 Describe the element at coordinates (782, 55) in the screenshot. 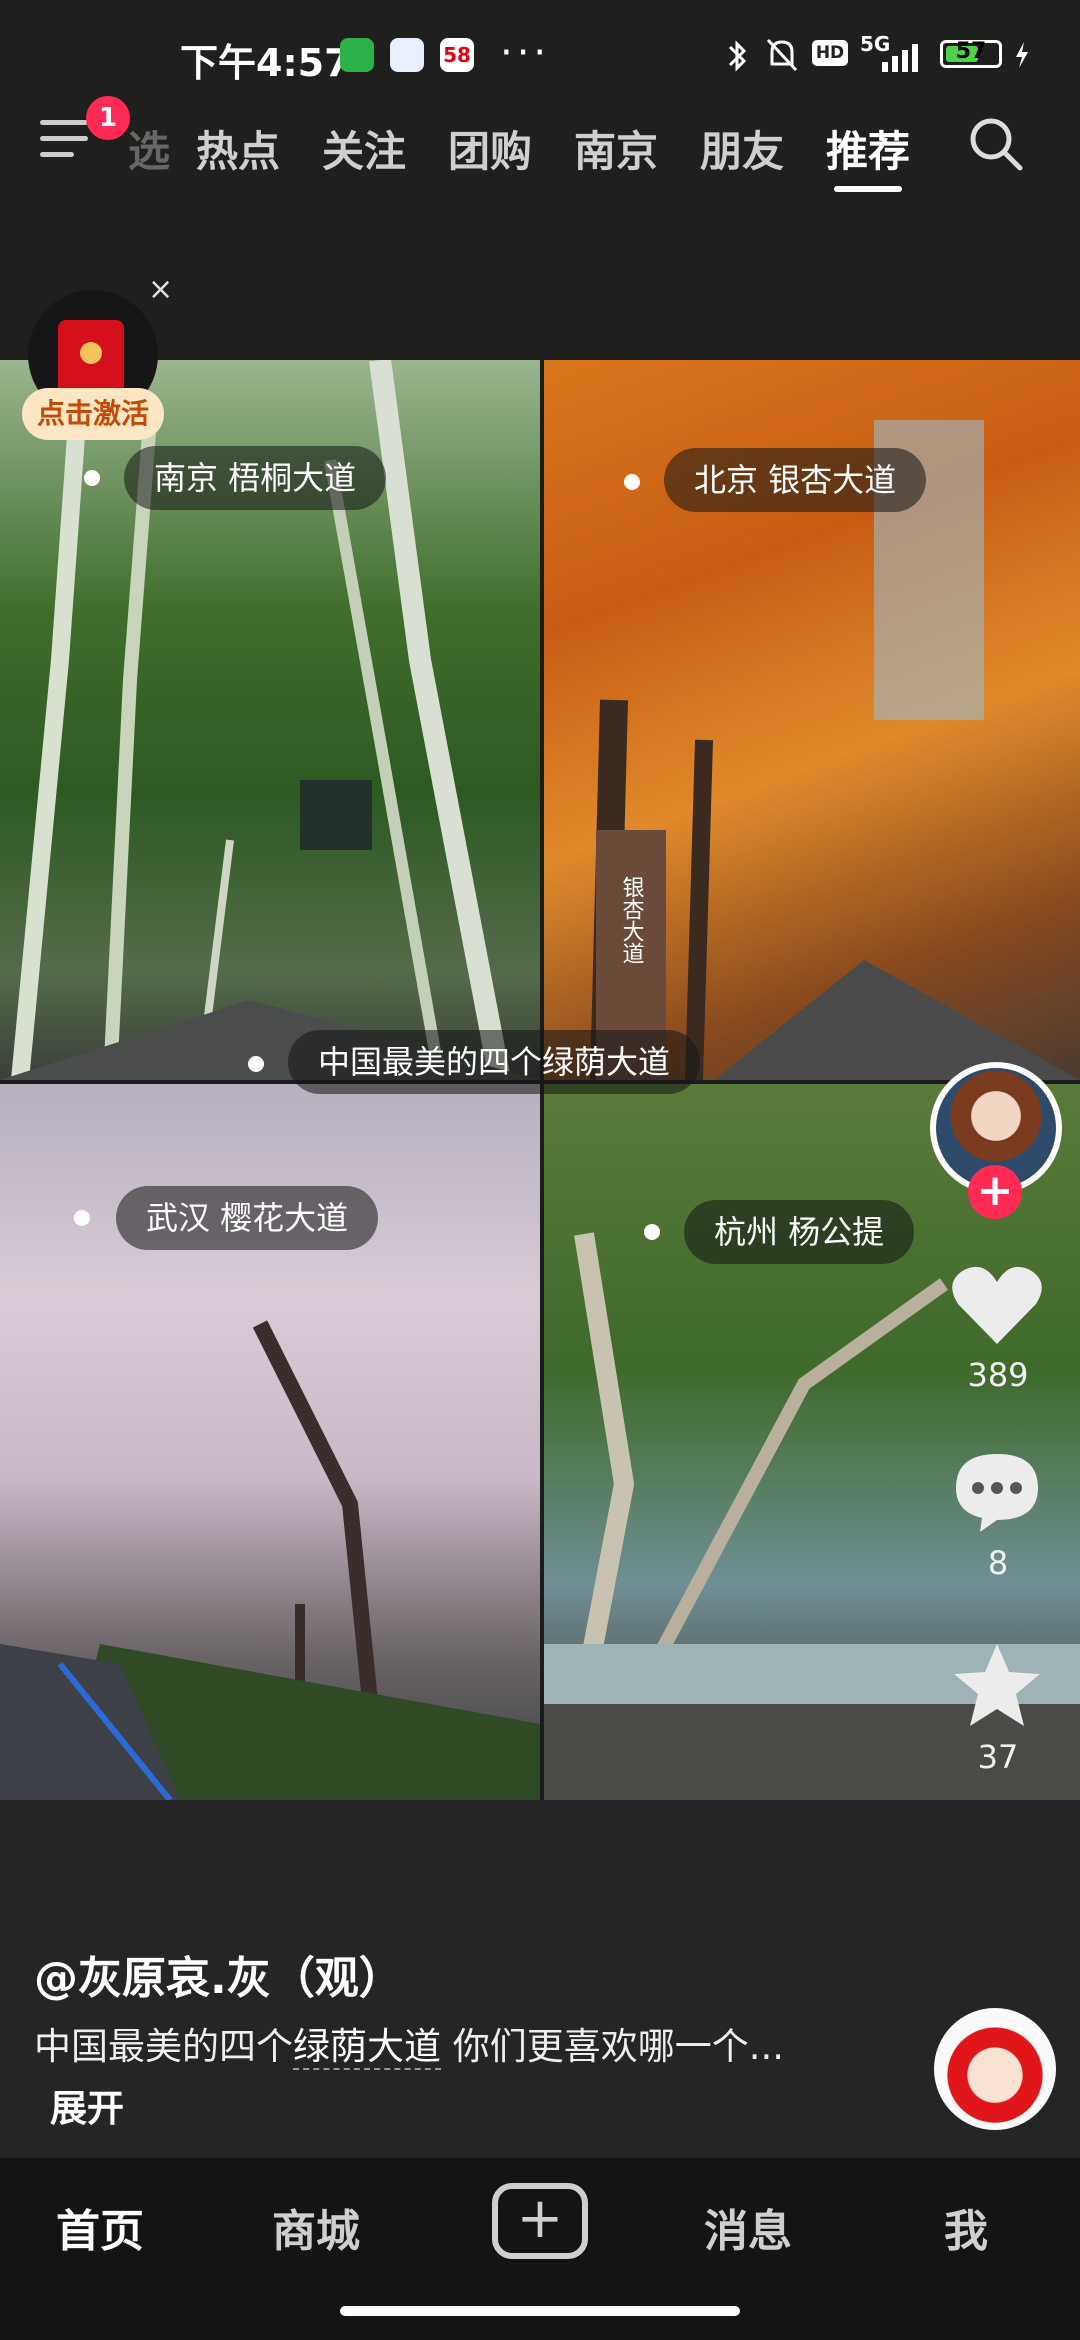

I see `mute-bell-icon` at that location.